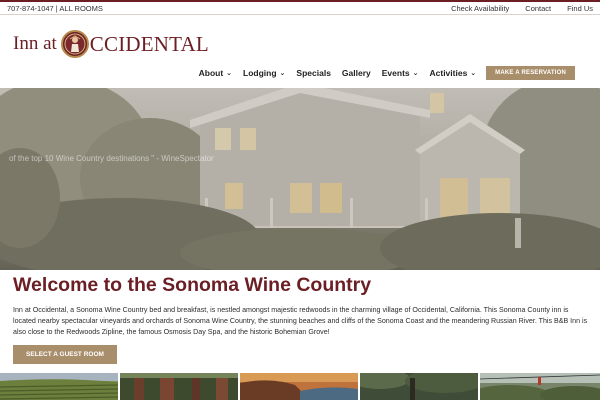 The image size is (600, 400). Describe the element at coordinates (419, 386) in the screenshot. I see `thumbnail-forest` at that location.